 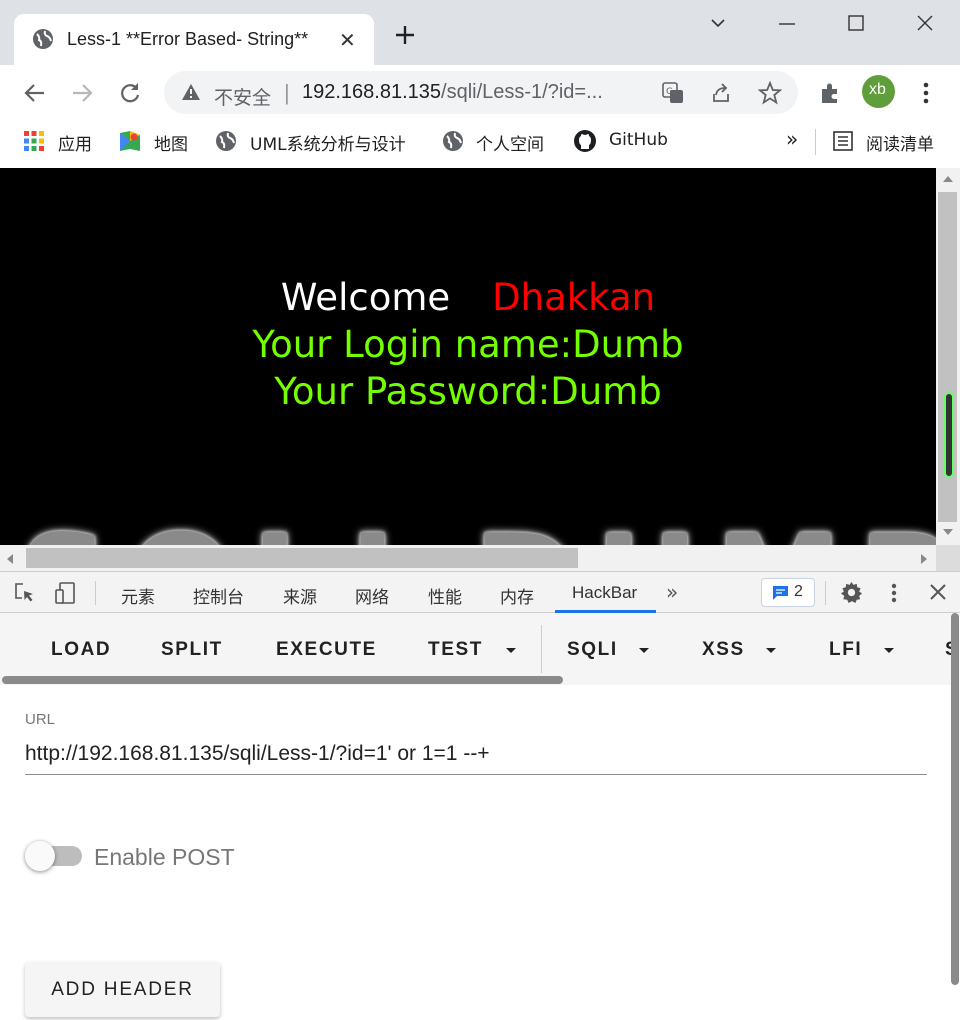 I want to click on maps-icon, so click(x=130, y=141).